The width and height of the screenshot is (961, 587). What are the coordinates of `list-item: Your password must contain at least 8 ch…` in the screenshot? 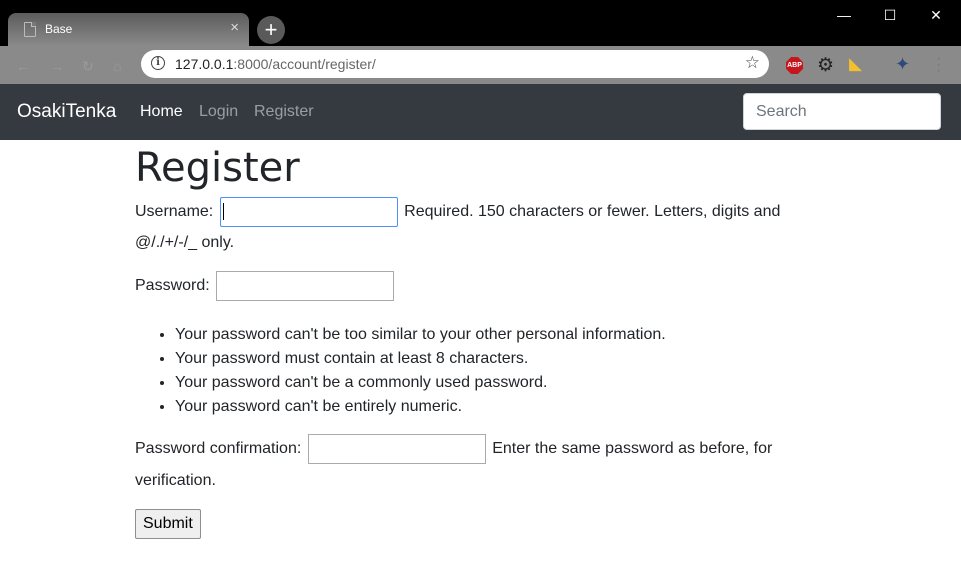 It's located at (420, 359).